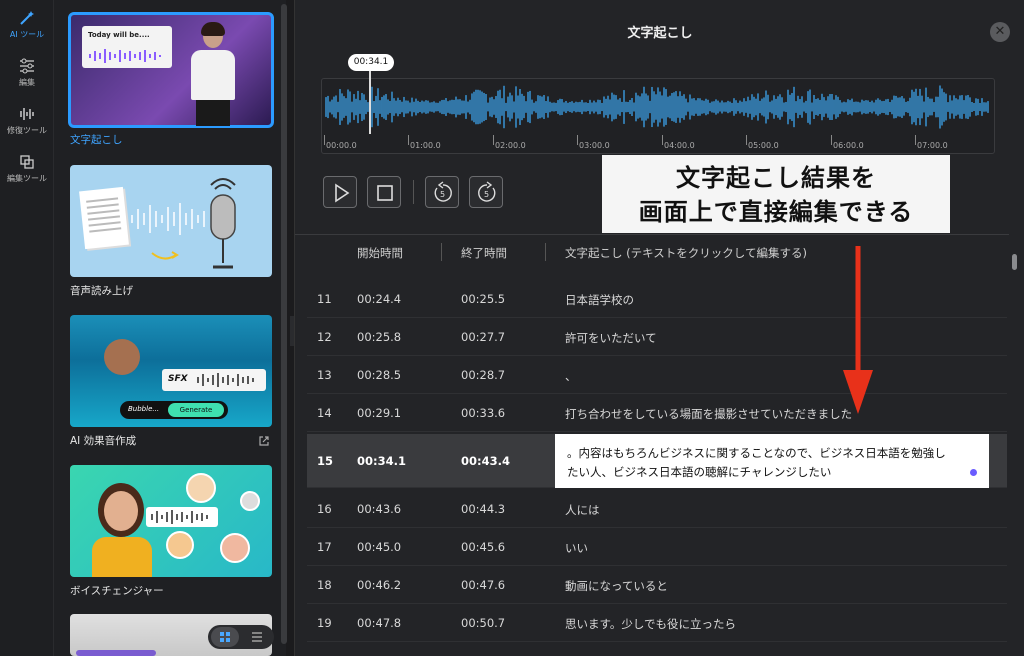 The height and width of the screenshot is (656, 1024). What do you see at coordinates (27, 34) in the screenshot?
I see `rail-label: AI ツール` at bounding box center [27, 34].